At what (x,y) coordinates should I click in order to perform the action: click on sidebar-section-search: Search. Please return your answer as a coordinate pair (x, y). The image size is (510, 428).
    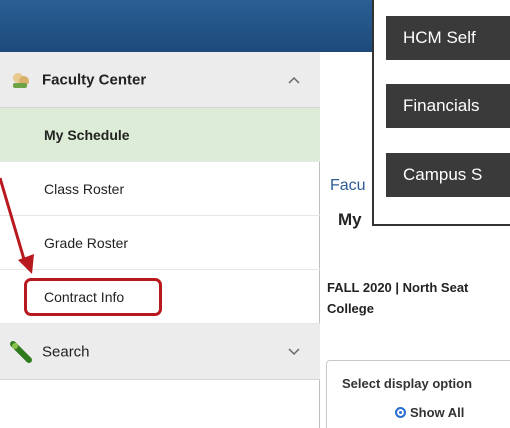
    Looking at the image, I should click on (160, 352).